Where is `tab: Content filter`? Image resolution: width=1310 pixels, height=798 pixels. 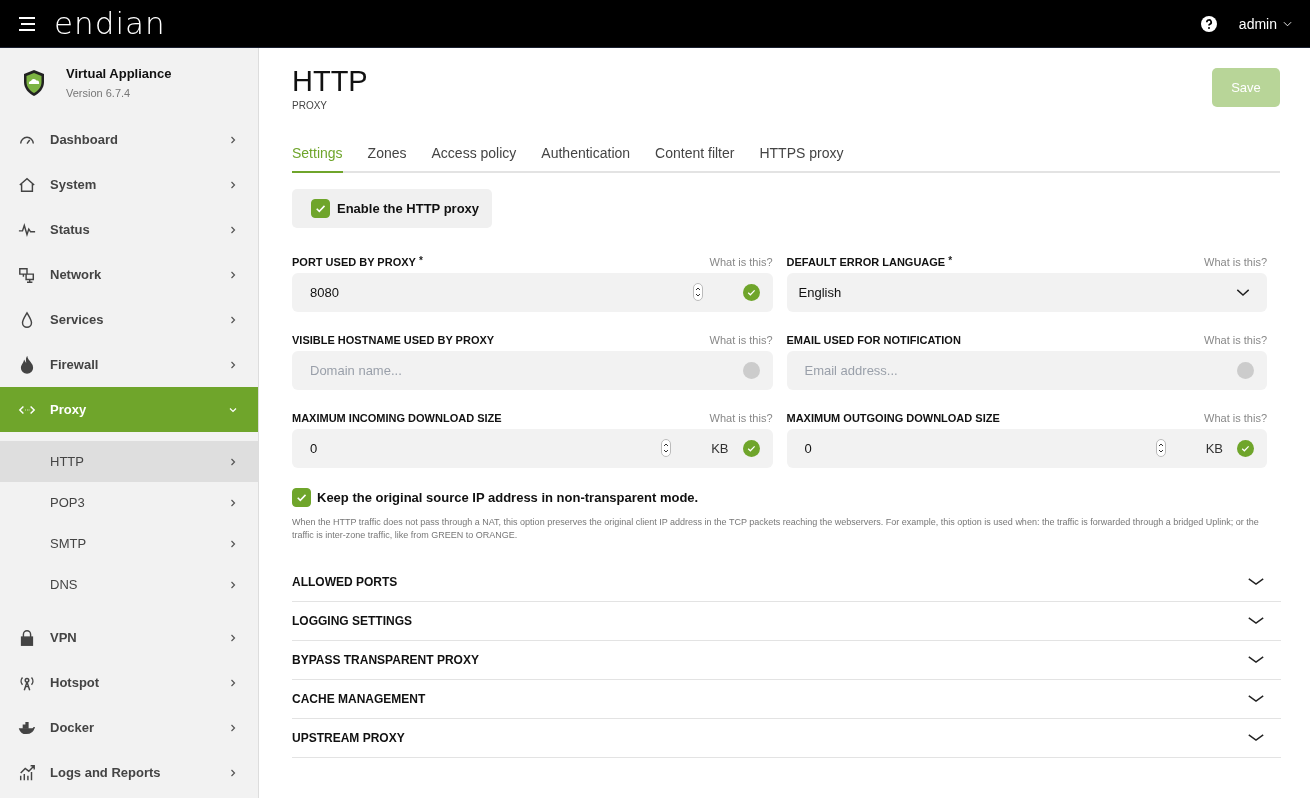
tab: Content filter is located at coordinates (695, 158).